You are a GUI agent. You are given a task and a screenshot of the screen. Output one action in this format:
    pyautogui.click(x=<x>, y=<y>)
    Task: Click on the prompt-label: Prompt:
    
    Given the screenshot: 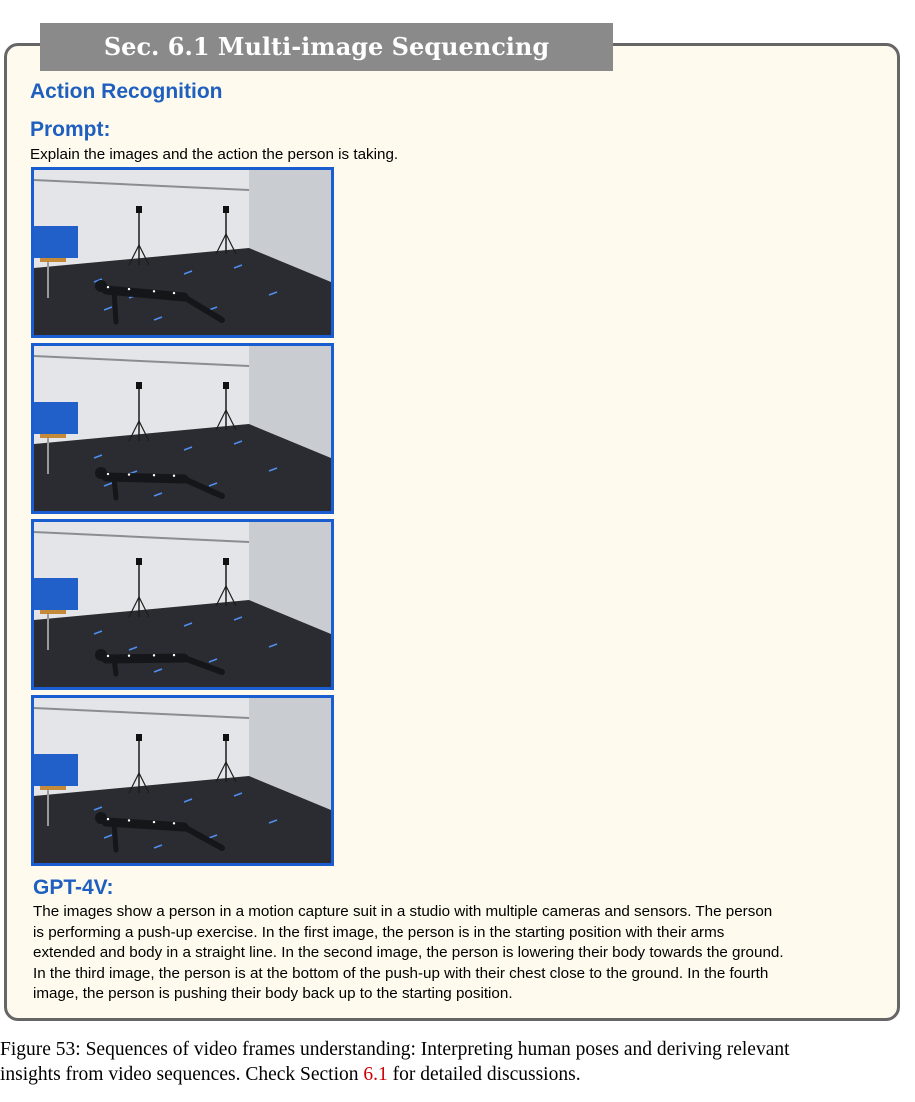 What is the action you would take?
    pyautogui.click(x=70, y=129)
    